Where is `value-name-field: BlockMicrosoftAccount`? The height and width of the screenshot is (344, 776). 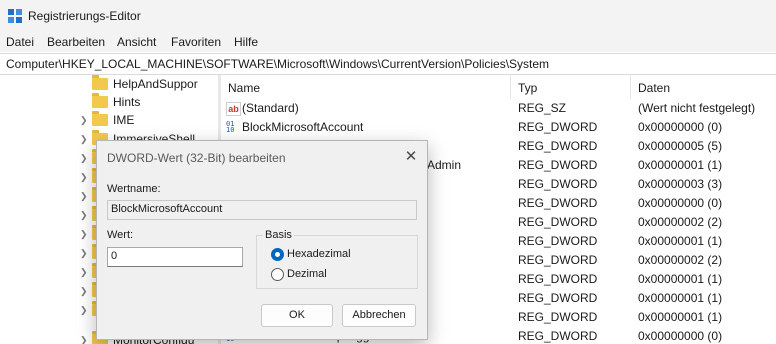
value-name-field: BlockMicrosoftAccount is located at coordinates (262, 210).